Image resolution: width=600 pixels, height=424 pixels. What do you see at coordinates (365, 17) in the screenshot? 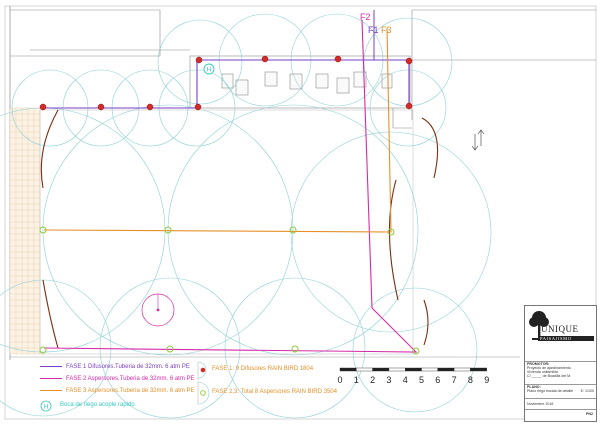
I see `phase-label-f2: F2` at bounding box center [365, 17].